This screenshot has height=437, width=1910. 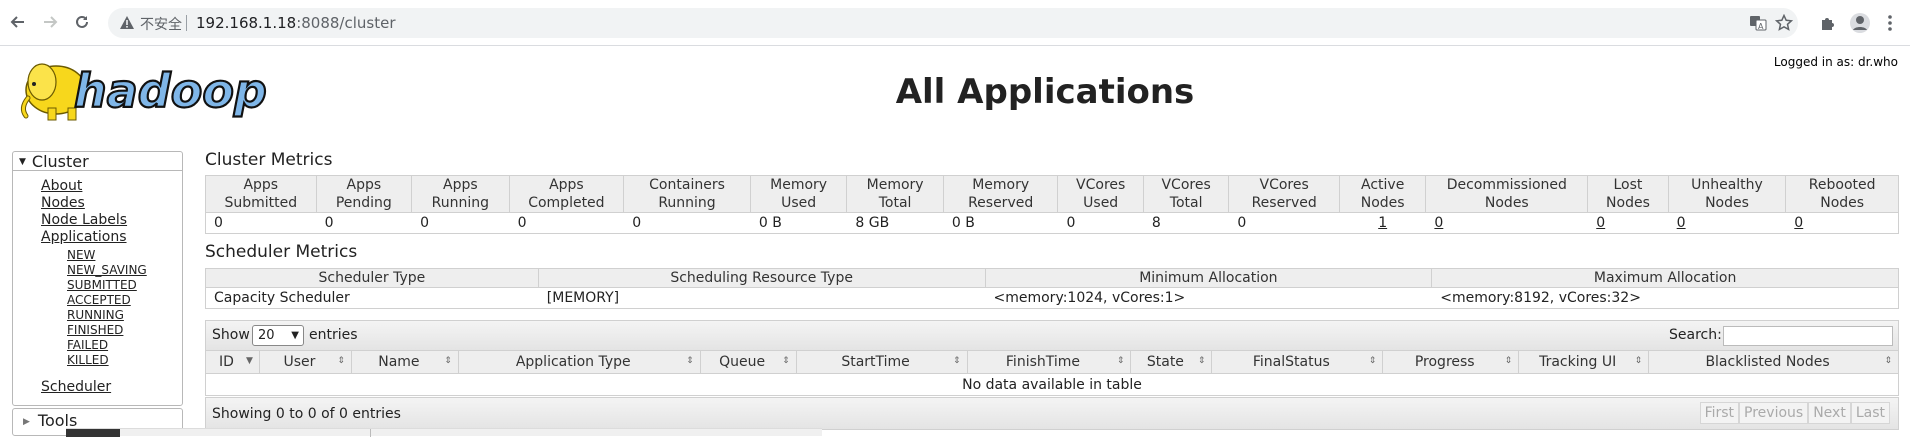 I want to click on scheduler-type-value: Capacity Scheduler, so click(x=372, y=298).